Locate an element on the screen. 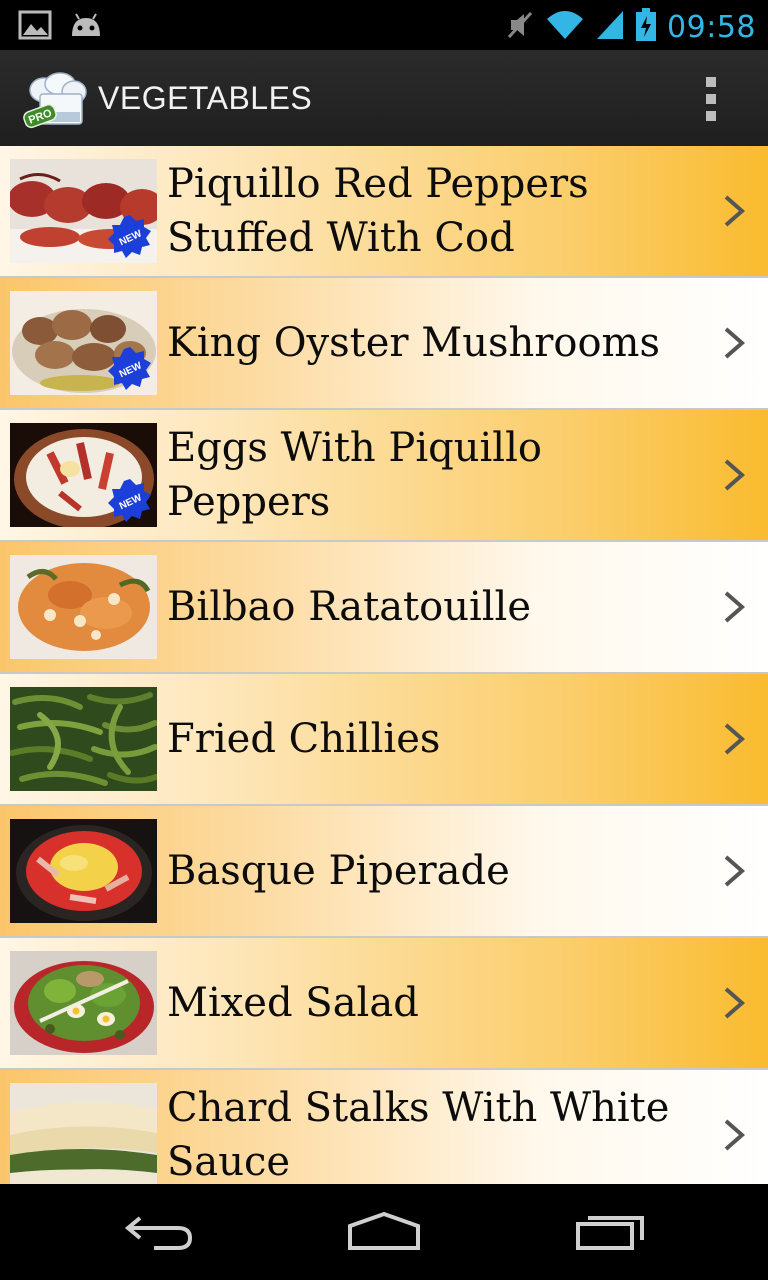 The width and height of the screenshot is (768, 1280). action-bar: PRO VEGETABLES is located at coordinates (384, 99).